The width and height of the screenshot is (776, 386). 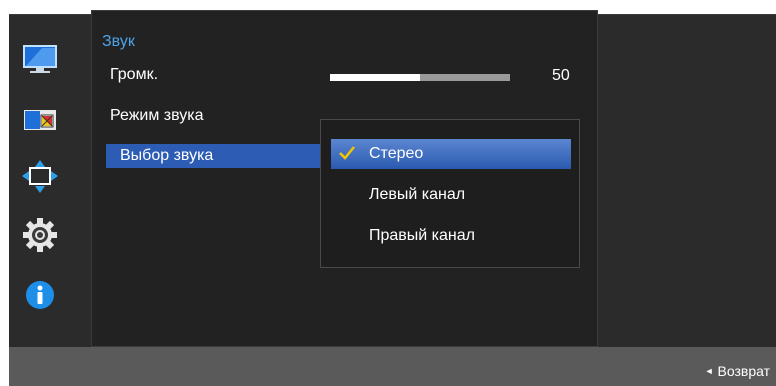 What do you see at coordinates (167, 155) in the screenshot?
I see `menu-item-label: Выбор звука` at bounding box center [167, 155].